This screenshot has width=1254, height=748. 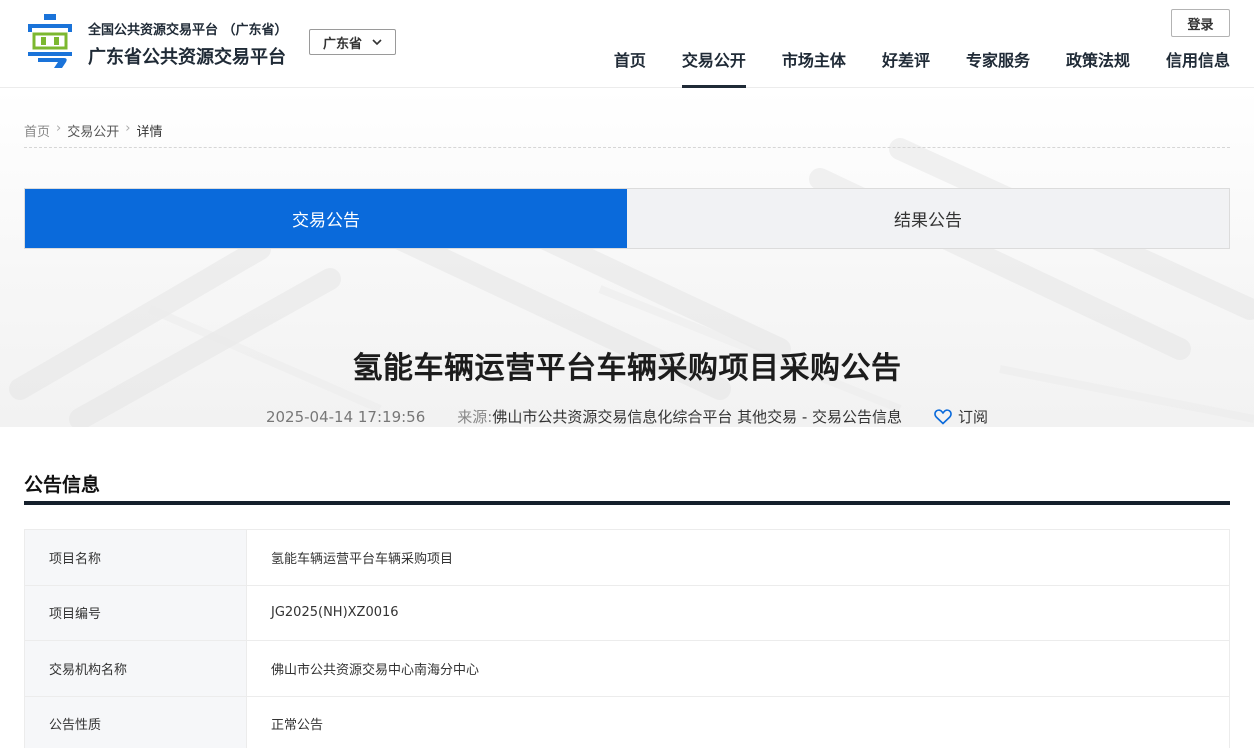 I want to click on table-row: 项目编号 JG2025(NH)XZ0016, so click(x=627, y=613).